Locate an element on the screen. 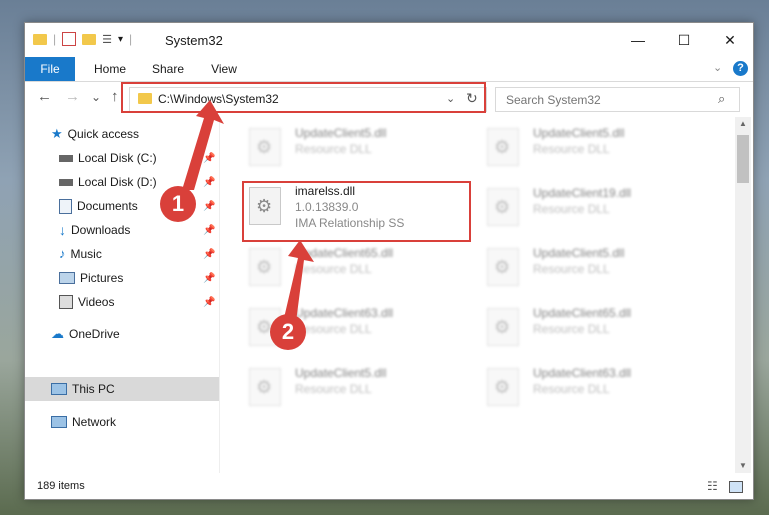 The width and height of the screenshot is (769, 515). pictures-icon is located at coordinates (67, 278).